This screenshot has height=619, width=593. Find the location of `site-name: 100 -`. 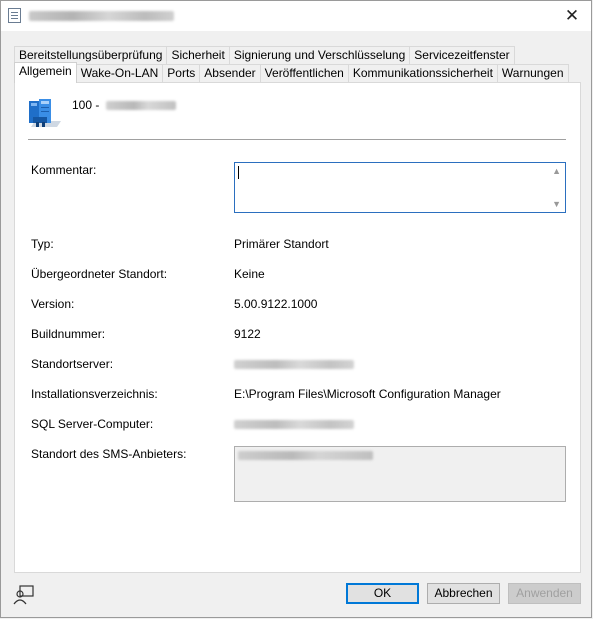

site-name: 100 - is located at coordinates (124, 105).